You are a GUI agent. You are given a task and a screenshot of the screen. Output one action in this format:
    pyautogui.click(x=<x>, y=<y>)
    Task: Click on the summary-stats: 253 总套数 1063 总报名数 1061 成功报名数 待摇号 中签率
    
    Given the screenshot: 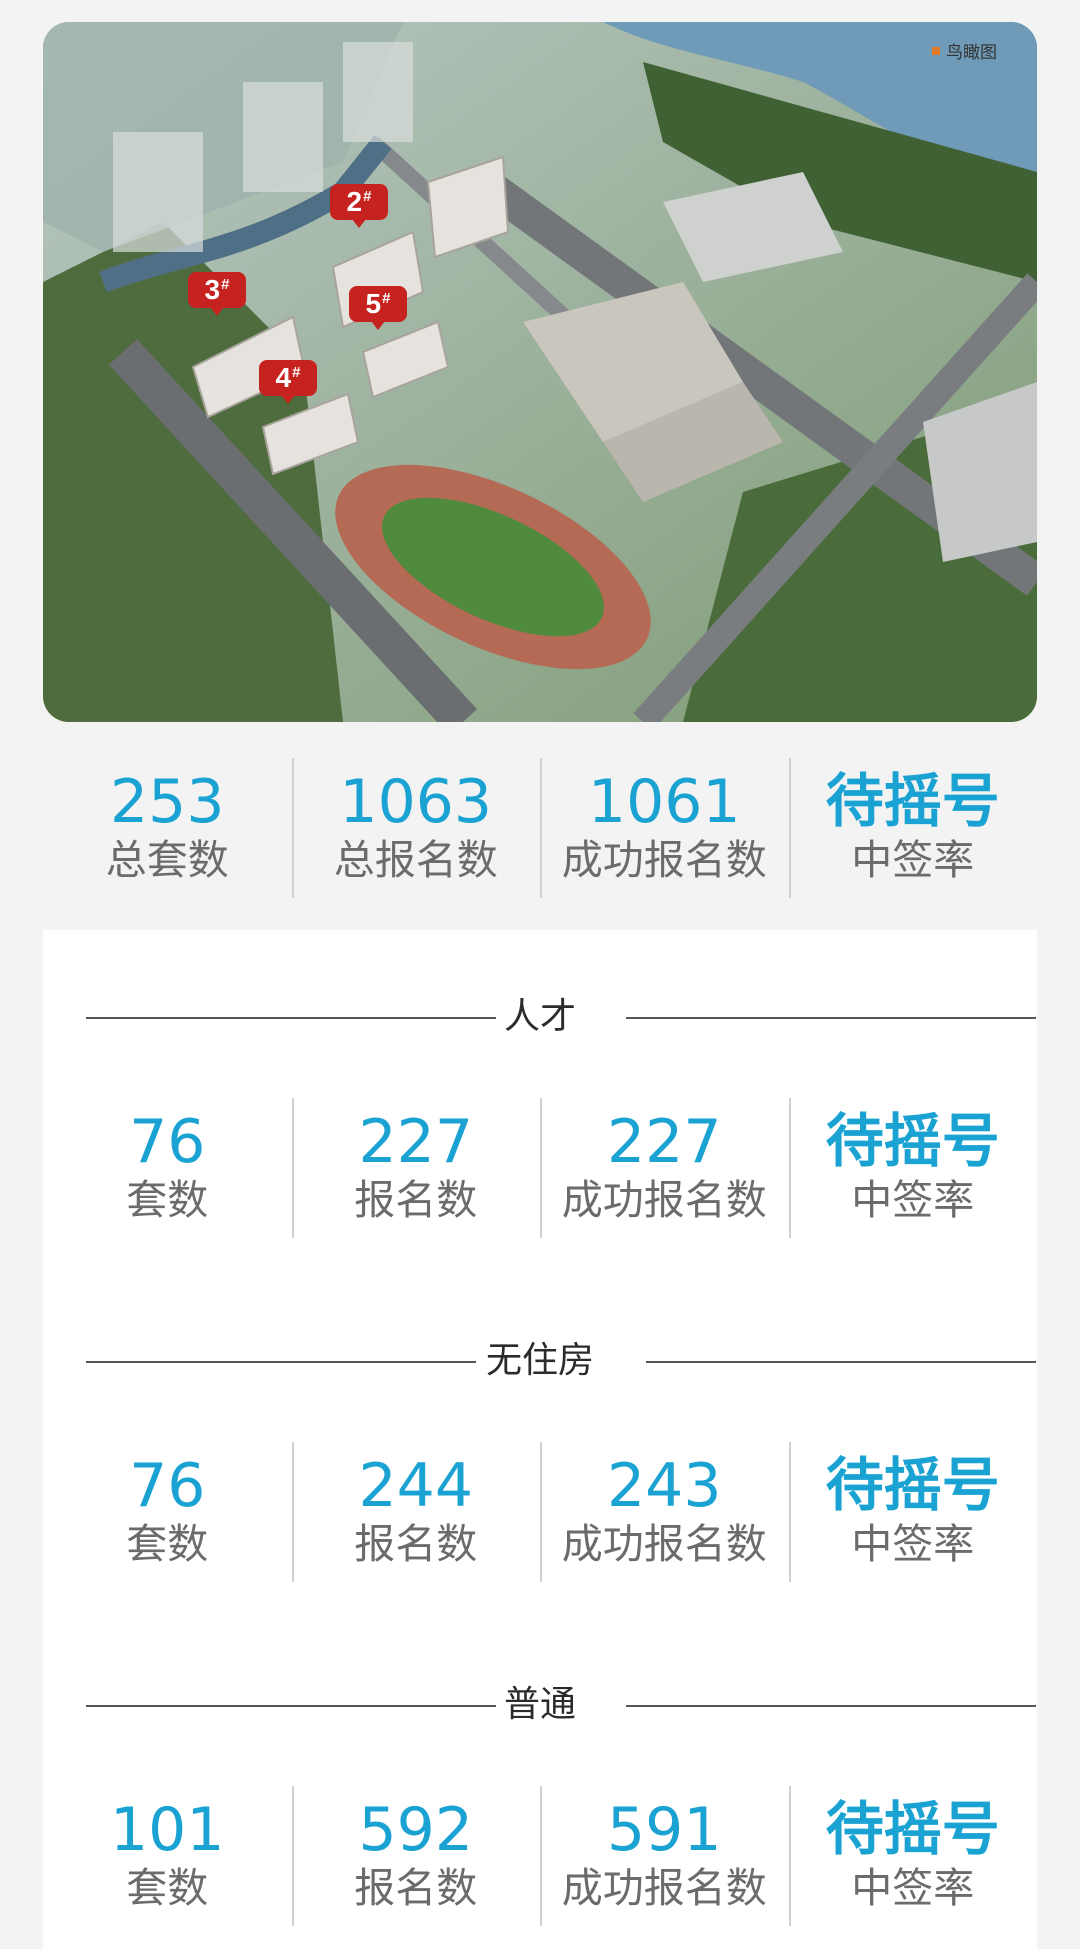 What is the action you would take?
    pyautogui.click(x=540, y=828)
    